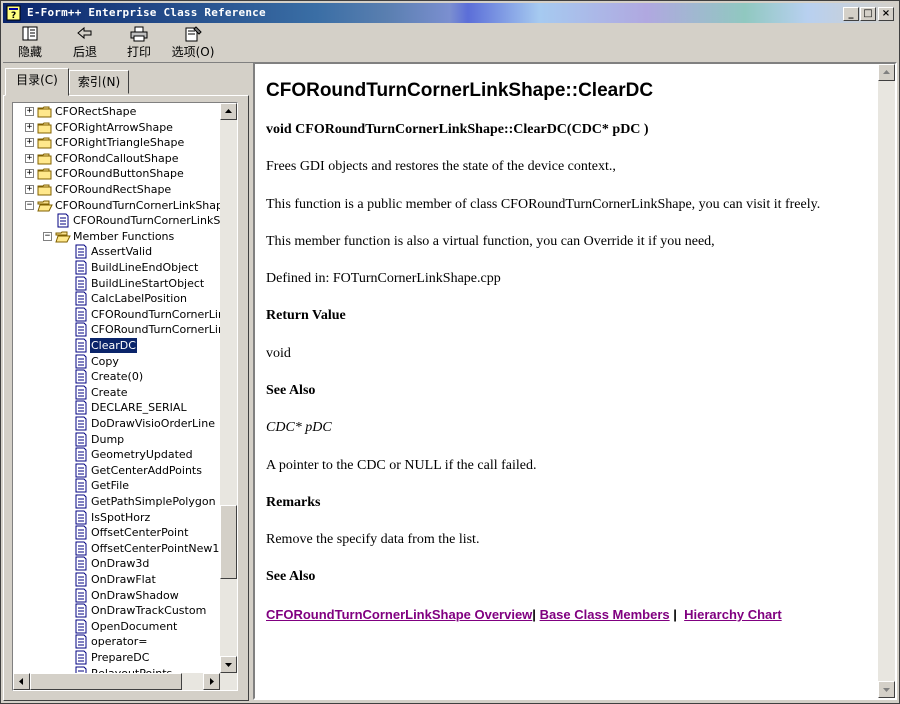 This screenshot has height=704, width=900. Describe the element at coordinates (117, 501) in the screenshot. I see `tree-item: GetPathSimplePolygon` at that location.